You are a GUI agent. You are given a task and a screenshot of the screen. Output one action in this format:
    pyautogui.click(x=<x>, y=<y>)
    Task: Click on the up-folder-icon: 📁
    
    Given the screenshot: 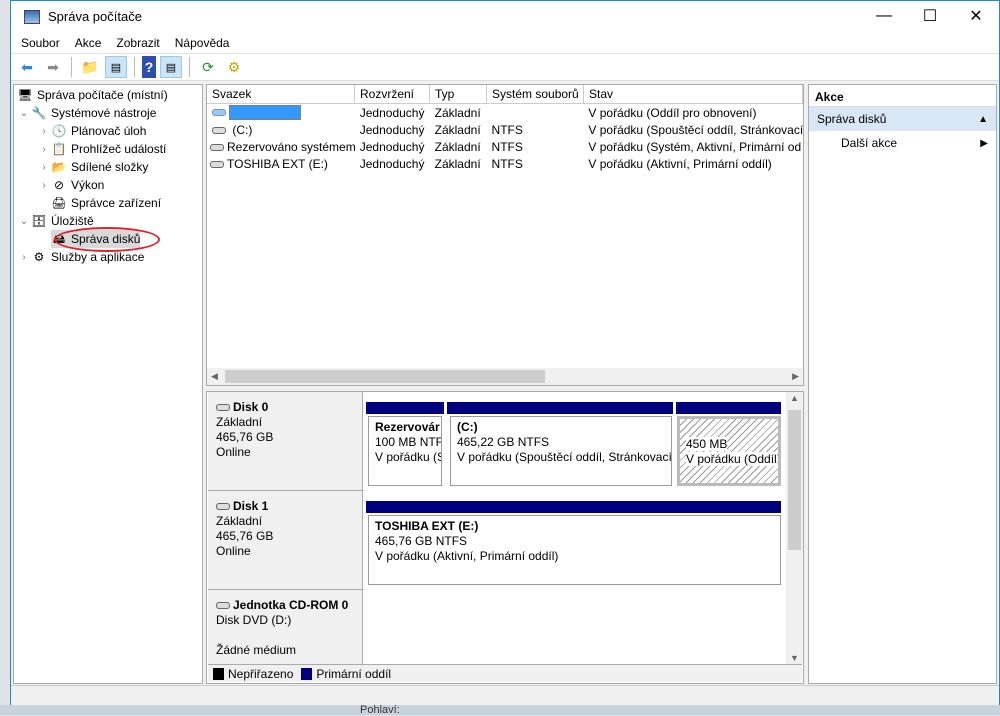 What is the action you would take?
    pyautogui.click(x=90, y=67)
    